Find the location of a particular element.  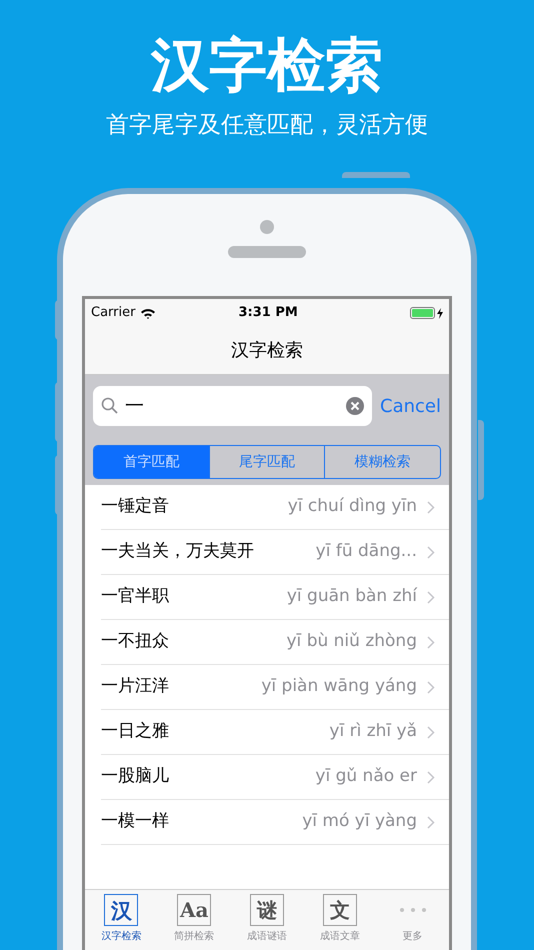

status-time: 3:31 PM is located at coordinates (268, 313).